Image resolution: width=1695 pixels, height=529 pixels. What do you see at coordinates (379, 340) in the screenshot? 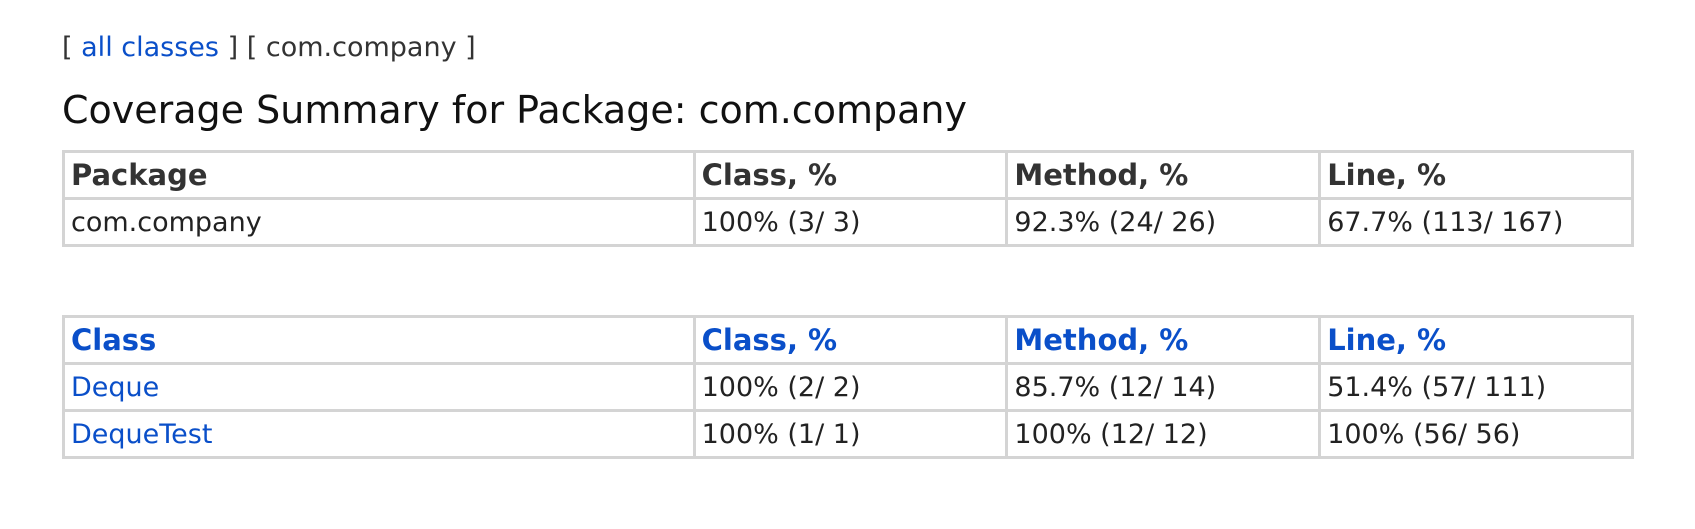
I see `sort-by-class-header: Class` at bounding box center [379, 340].